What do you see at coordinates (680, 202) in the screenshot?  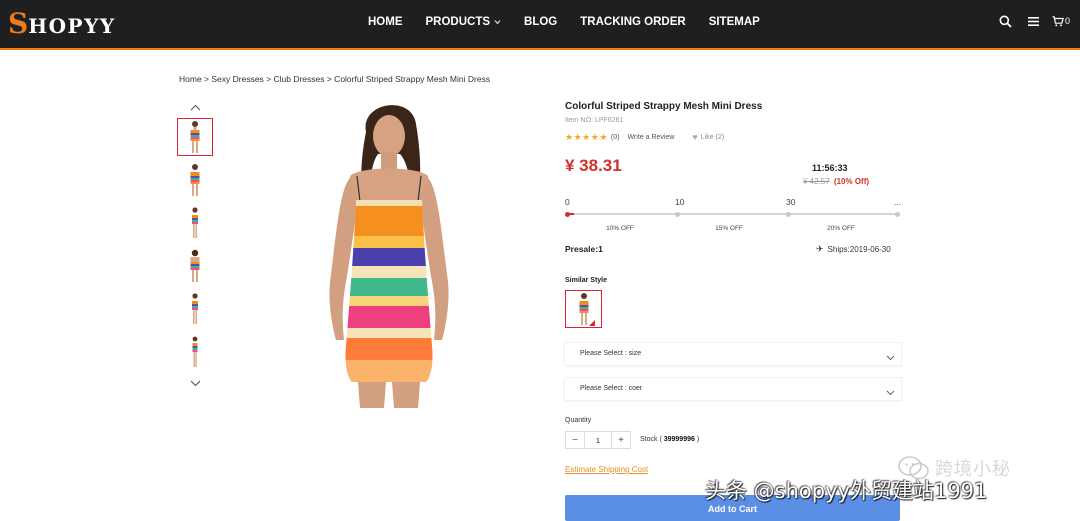 I see `tier-qty-1: 10` at bounding box center [680, 202].